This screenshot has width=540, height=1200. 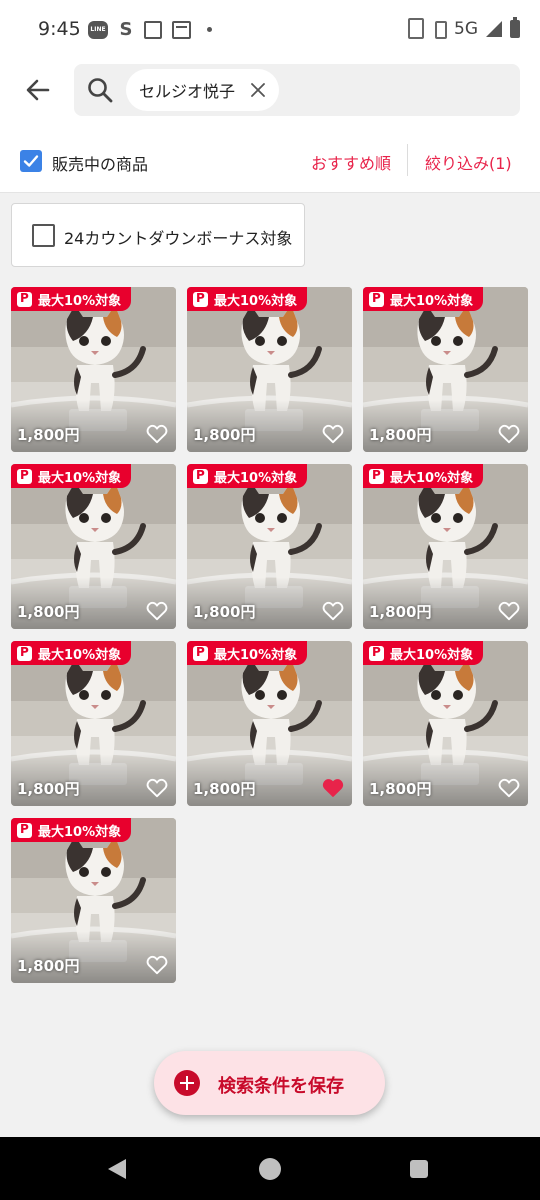 I want to click on bonus-checkbox, so click(x=43, y=235).